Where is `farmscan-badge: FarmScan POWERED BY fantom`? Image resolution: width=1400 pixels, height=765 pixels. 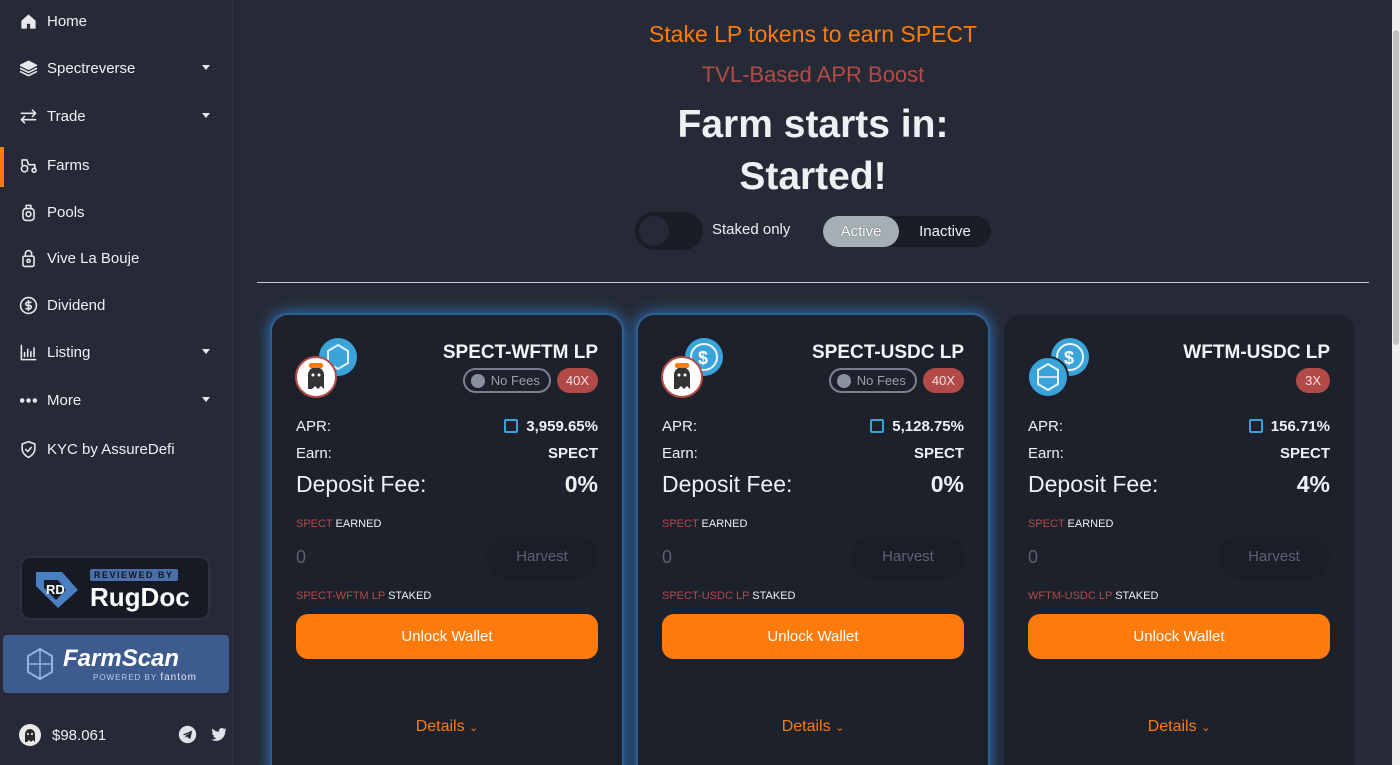
farmscan-badge: FarmScan POWERED BY fantom is located at coordinates (116, 664).